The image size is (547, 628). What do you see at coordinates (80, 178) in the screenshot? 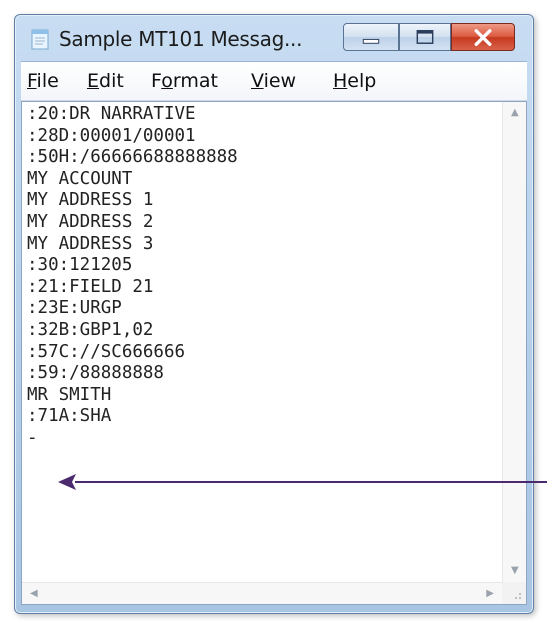
I see `text-line: MY ACCOUNT` at bounding box center [80, 178].